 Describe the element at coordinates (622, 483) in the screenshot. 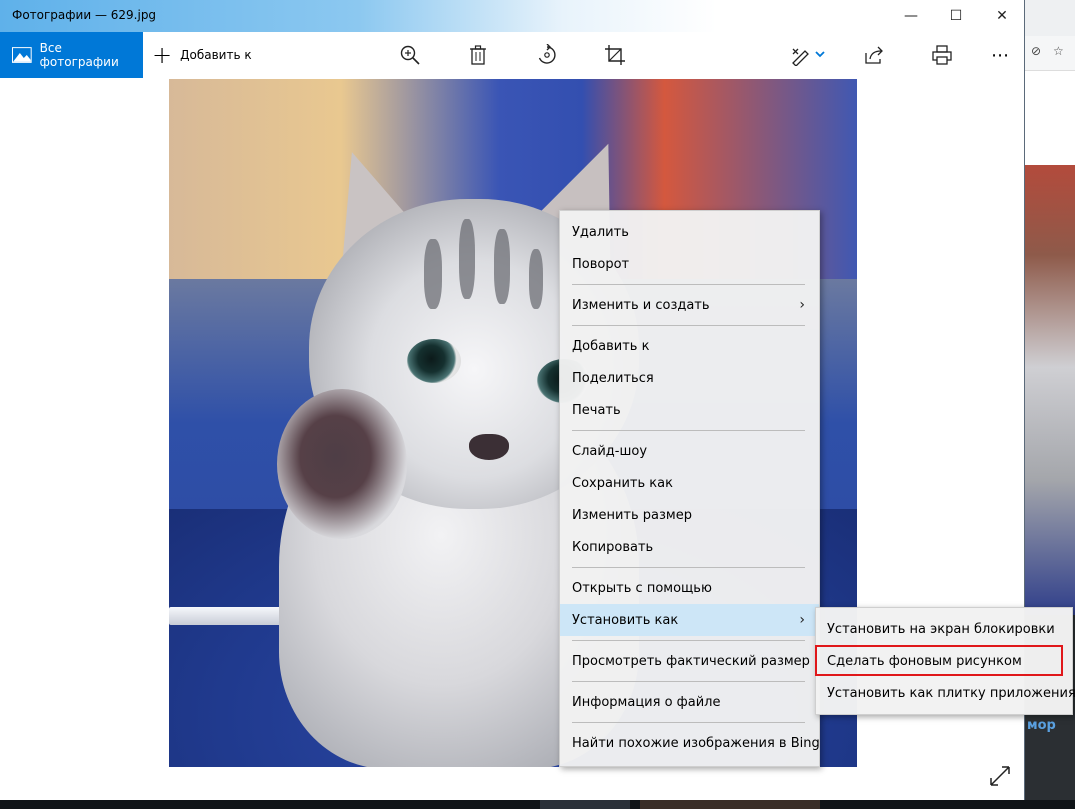

I see `menu-item-label: Сохранить как` at that location.